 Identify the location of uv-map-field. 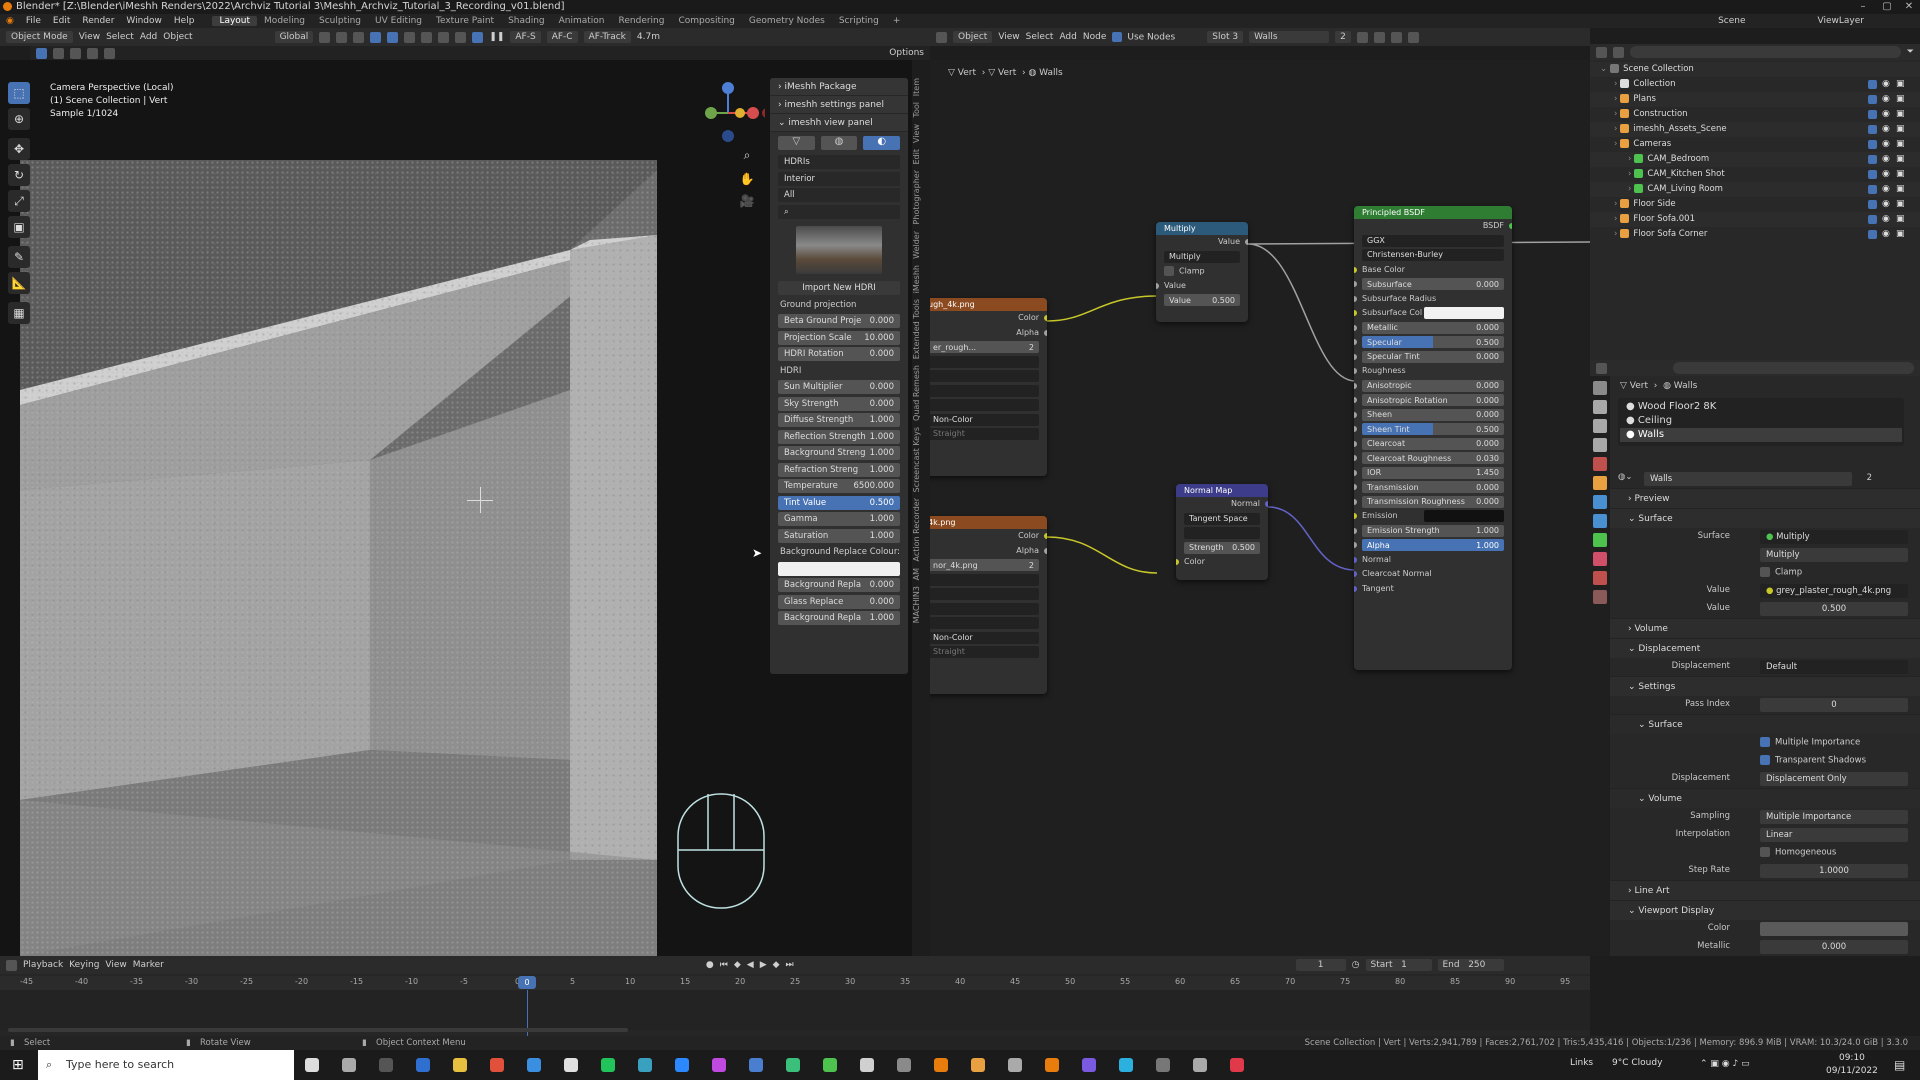
(1222, 533).